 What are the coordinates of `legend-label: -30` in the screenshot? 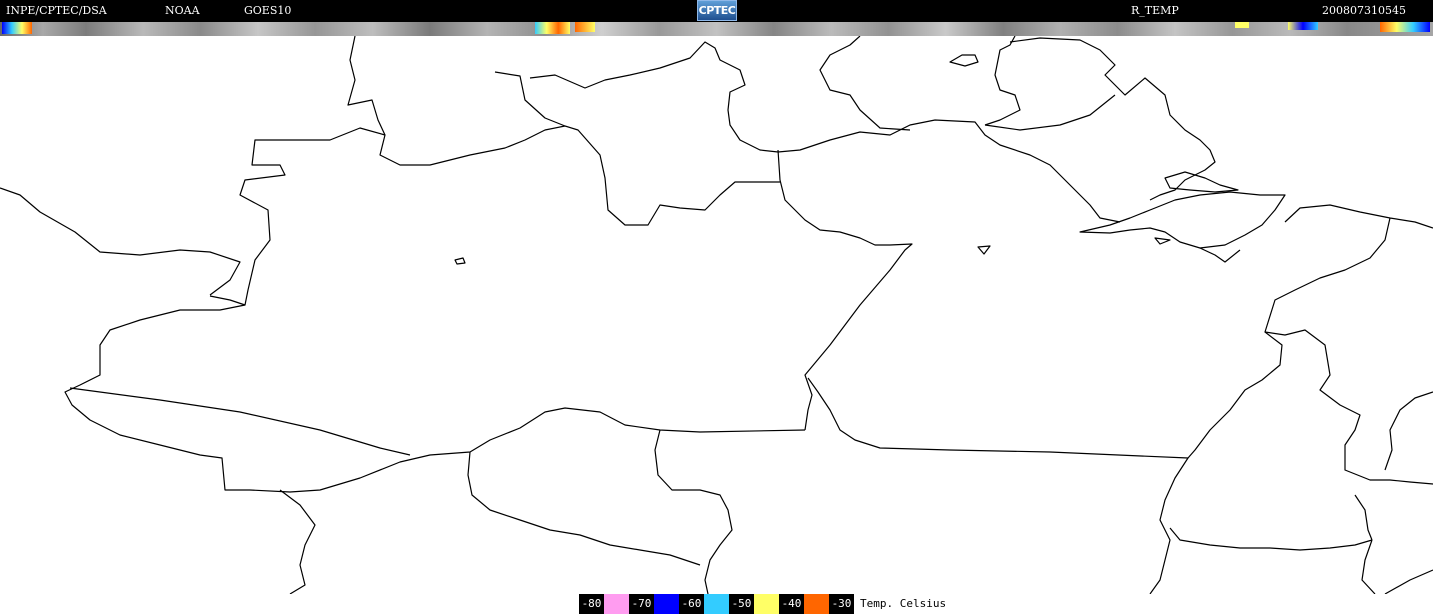 It's located at (841, 604).